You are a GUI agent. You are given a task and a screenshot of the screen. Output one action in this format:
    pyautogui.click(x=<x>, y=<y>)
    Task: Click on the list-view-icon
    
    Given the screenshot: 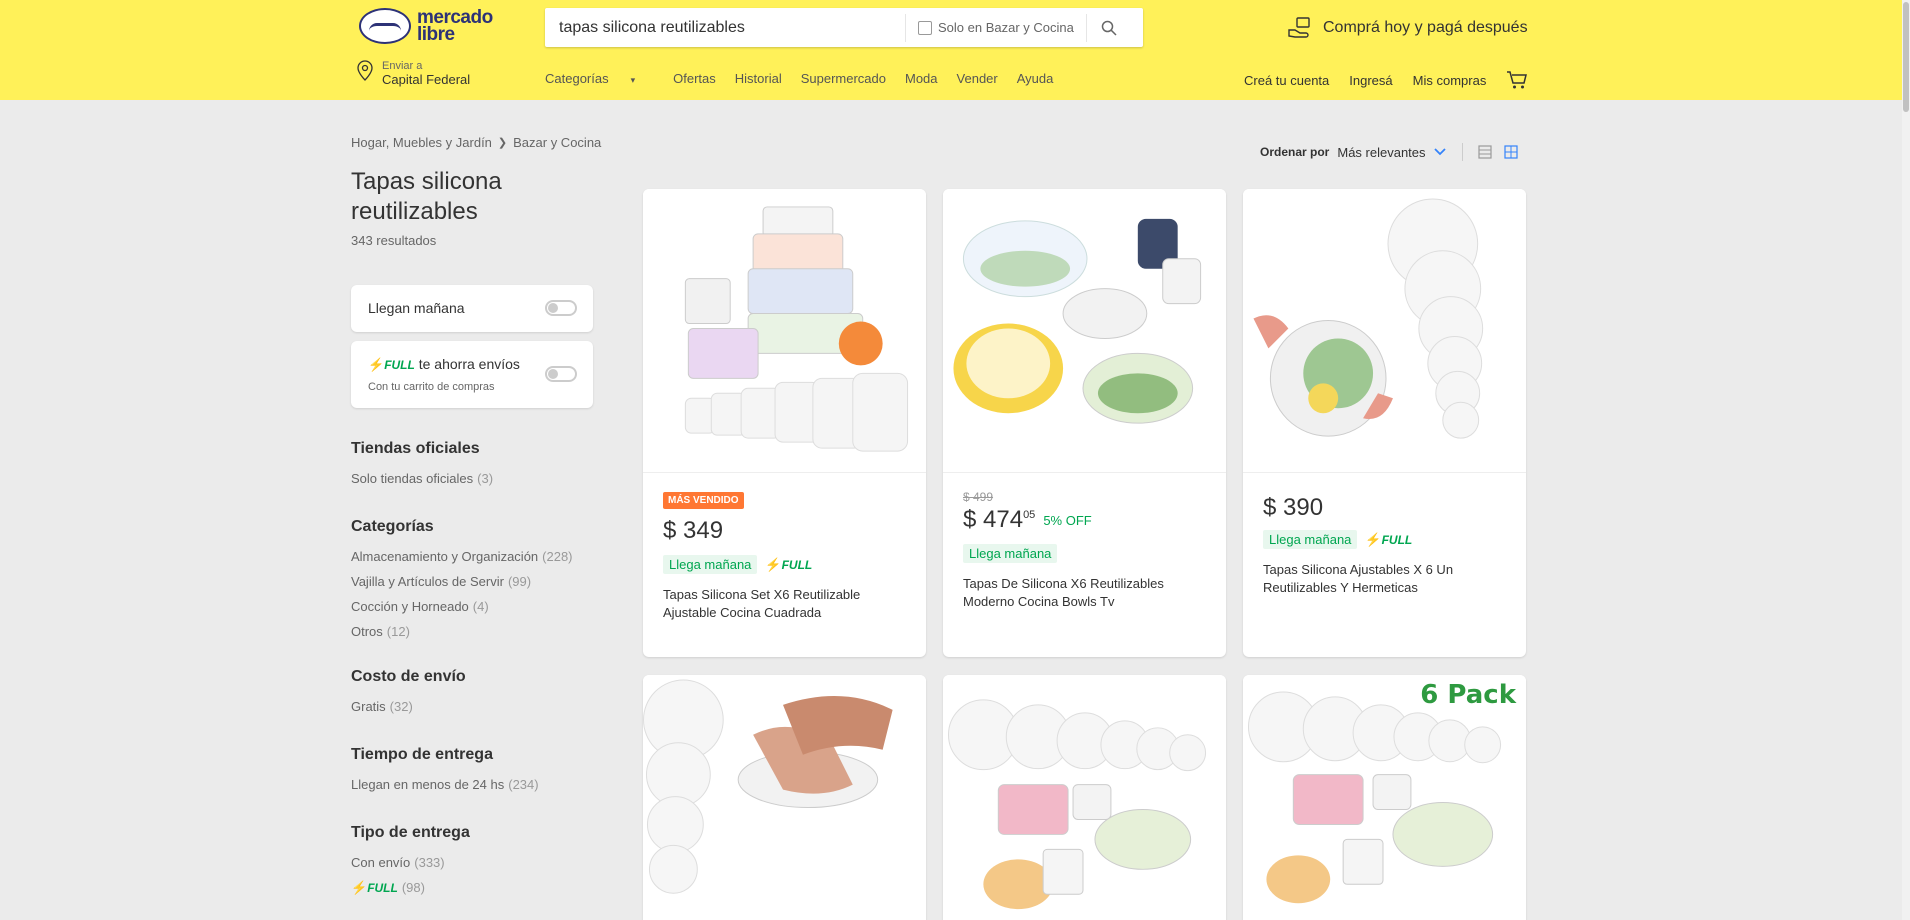 What is the action you would take?
    pyautogui.click(x=1485, y=152)
    